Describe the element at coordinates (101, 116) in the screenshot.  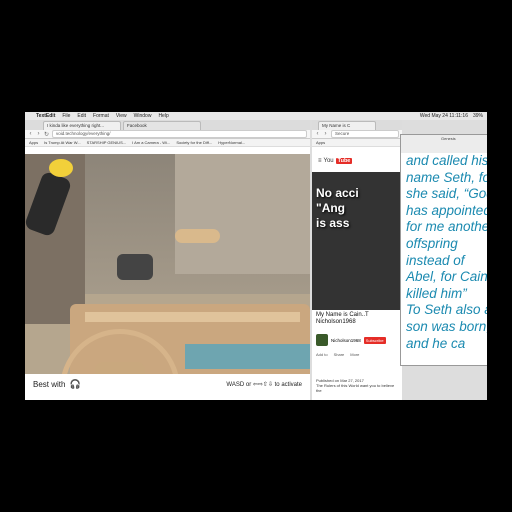
I see `menu-format: Format` at that location.